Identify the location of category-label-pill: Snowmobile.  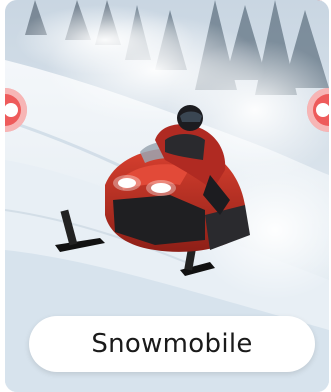
(172, 344).